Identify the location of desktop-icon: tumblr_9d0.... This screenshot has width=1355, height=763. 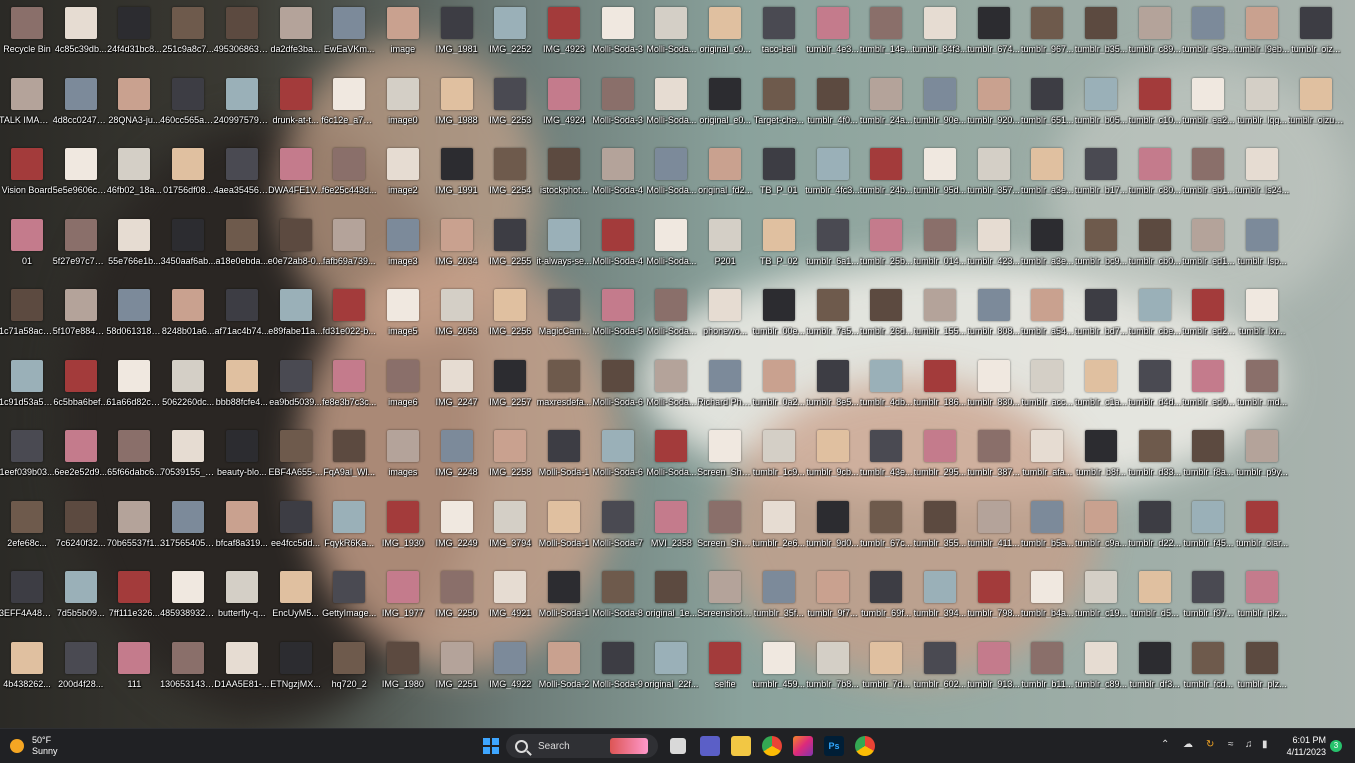
(833, 530).